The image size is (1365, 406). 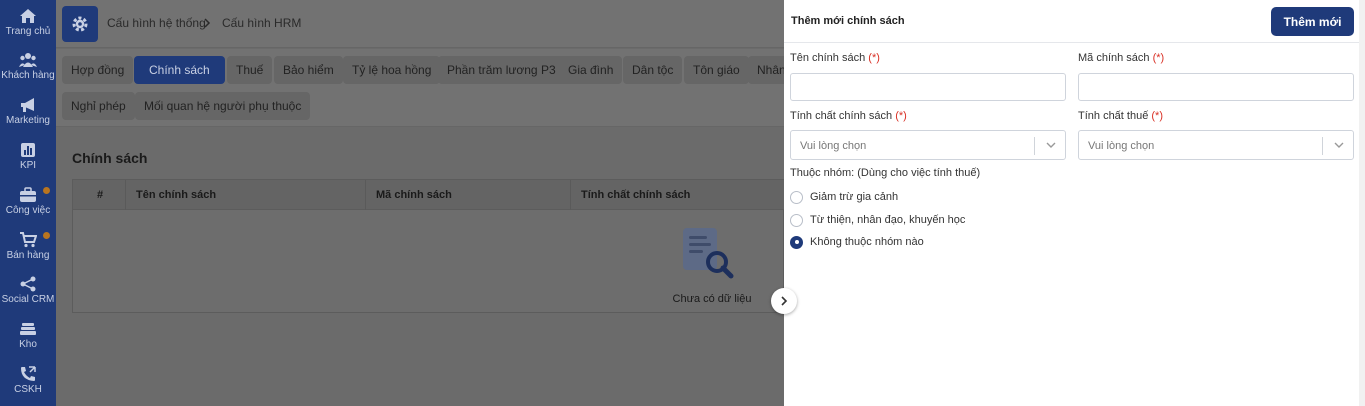 I want to click on gear-icon, so click(x=80, y=24).